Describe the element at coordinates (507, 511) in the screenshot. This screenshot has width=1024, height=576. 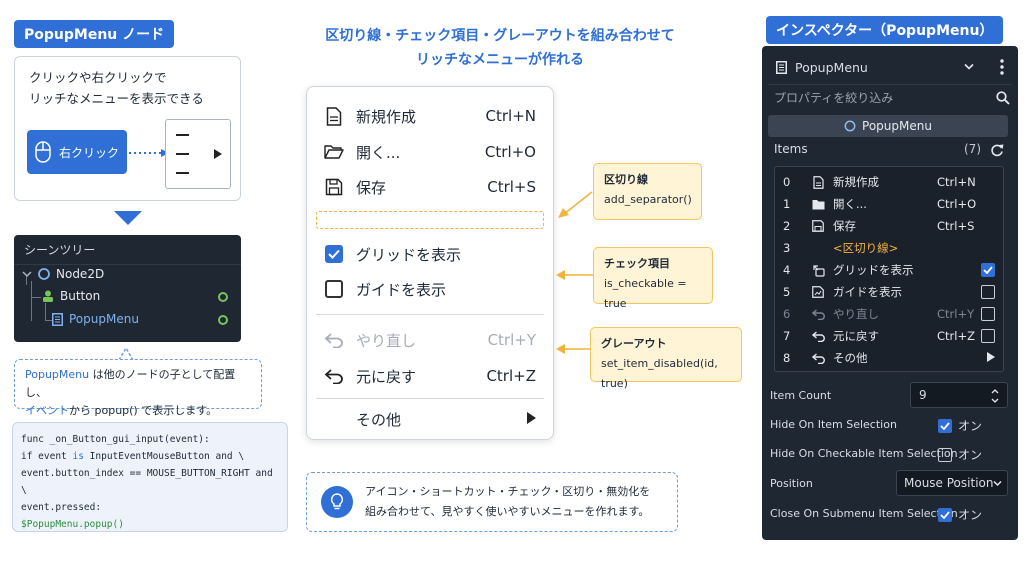
I see `tip-line-2: 組み合わせて、見やすく使いやすいメニューを作れます。` at that location.